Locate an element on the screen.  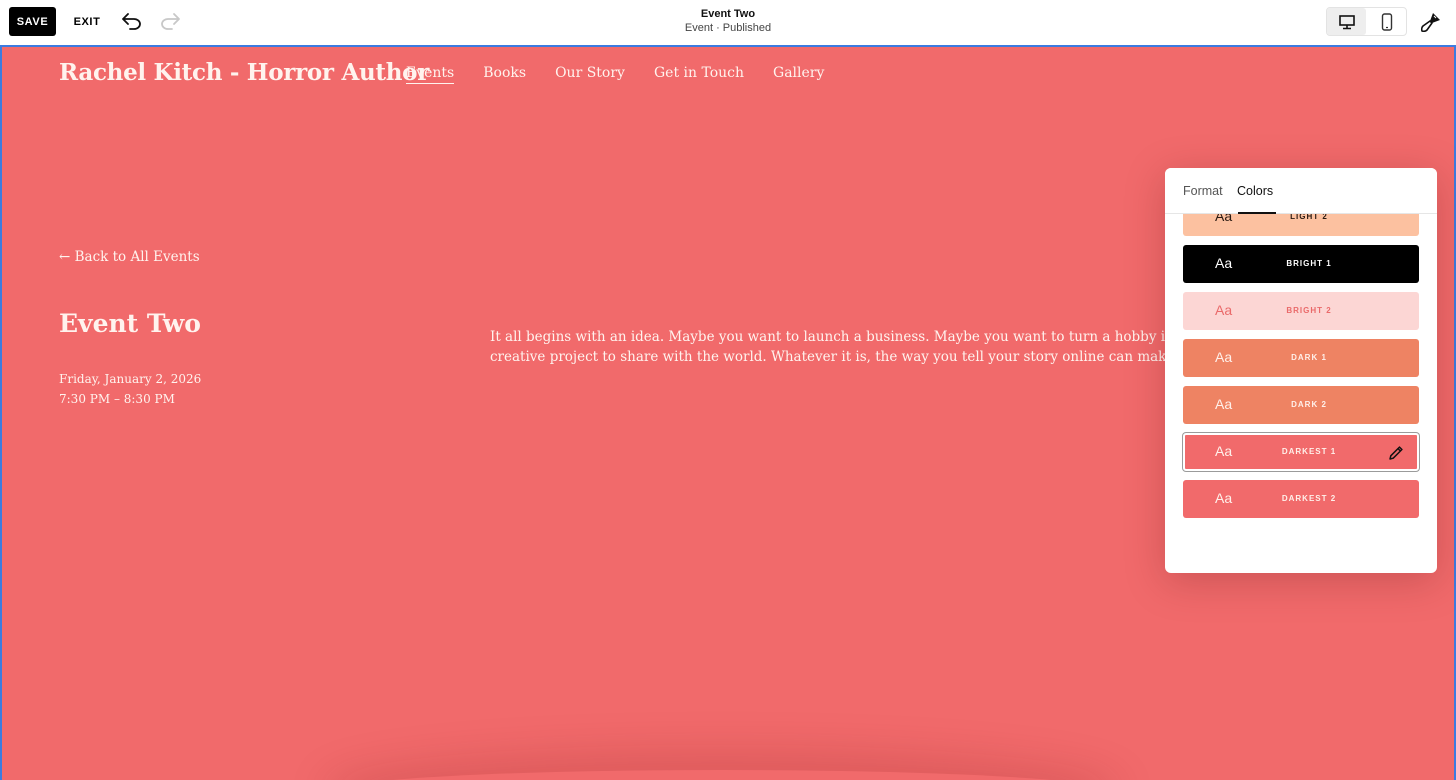
swatch-label: DARK 2 is located at coordinates (1309, 404).